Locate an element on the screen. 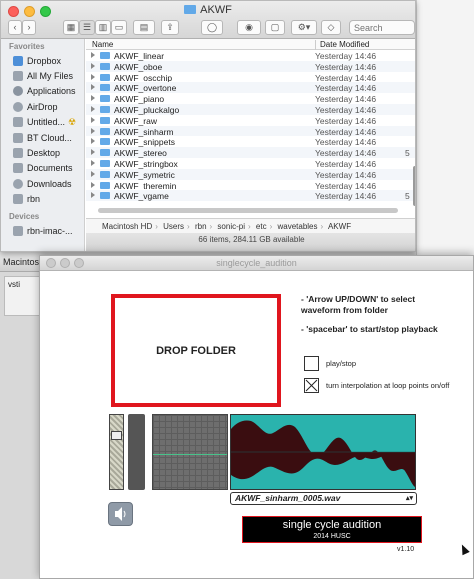 This screenshot has width=474, height=579. volume-slider is located at coordinates (116, 452).